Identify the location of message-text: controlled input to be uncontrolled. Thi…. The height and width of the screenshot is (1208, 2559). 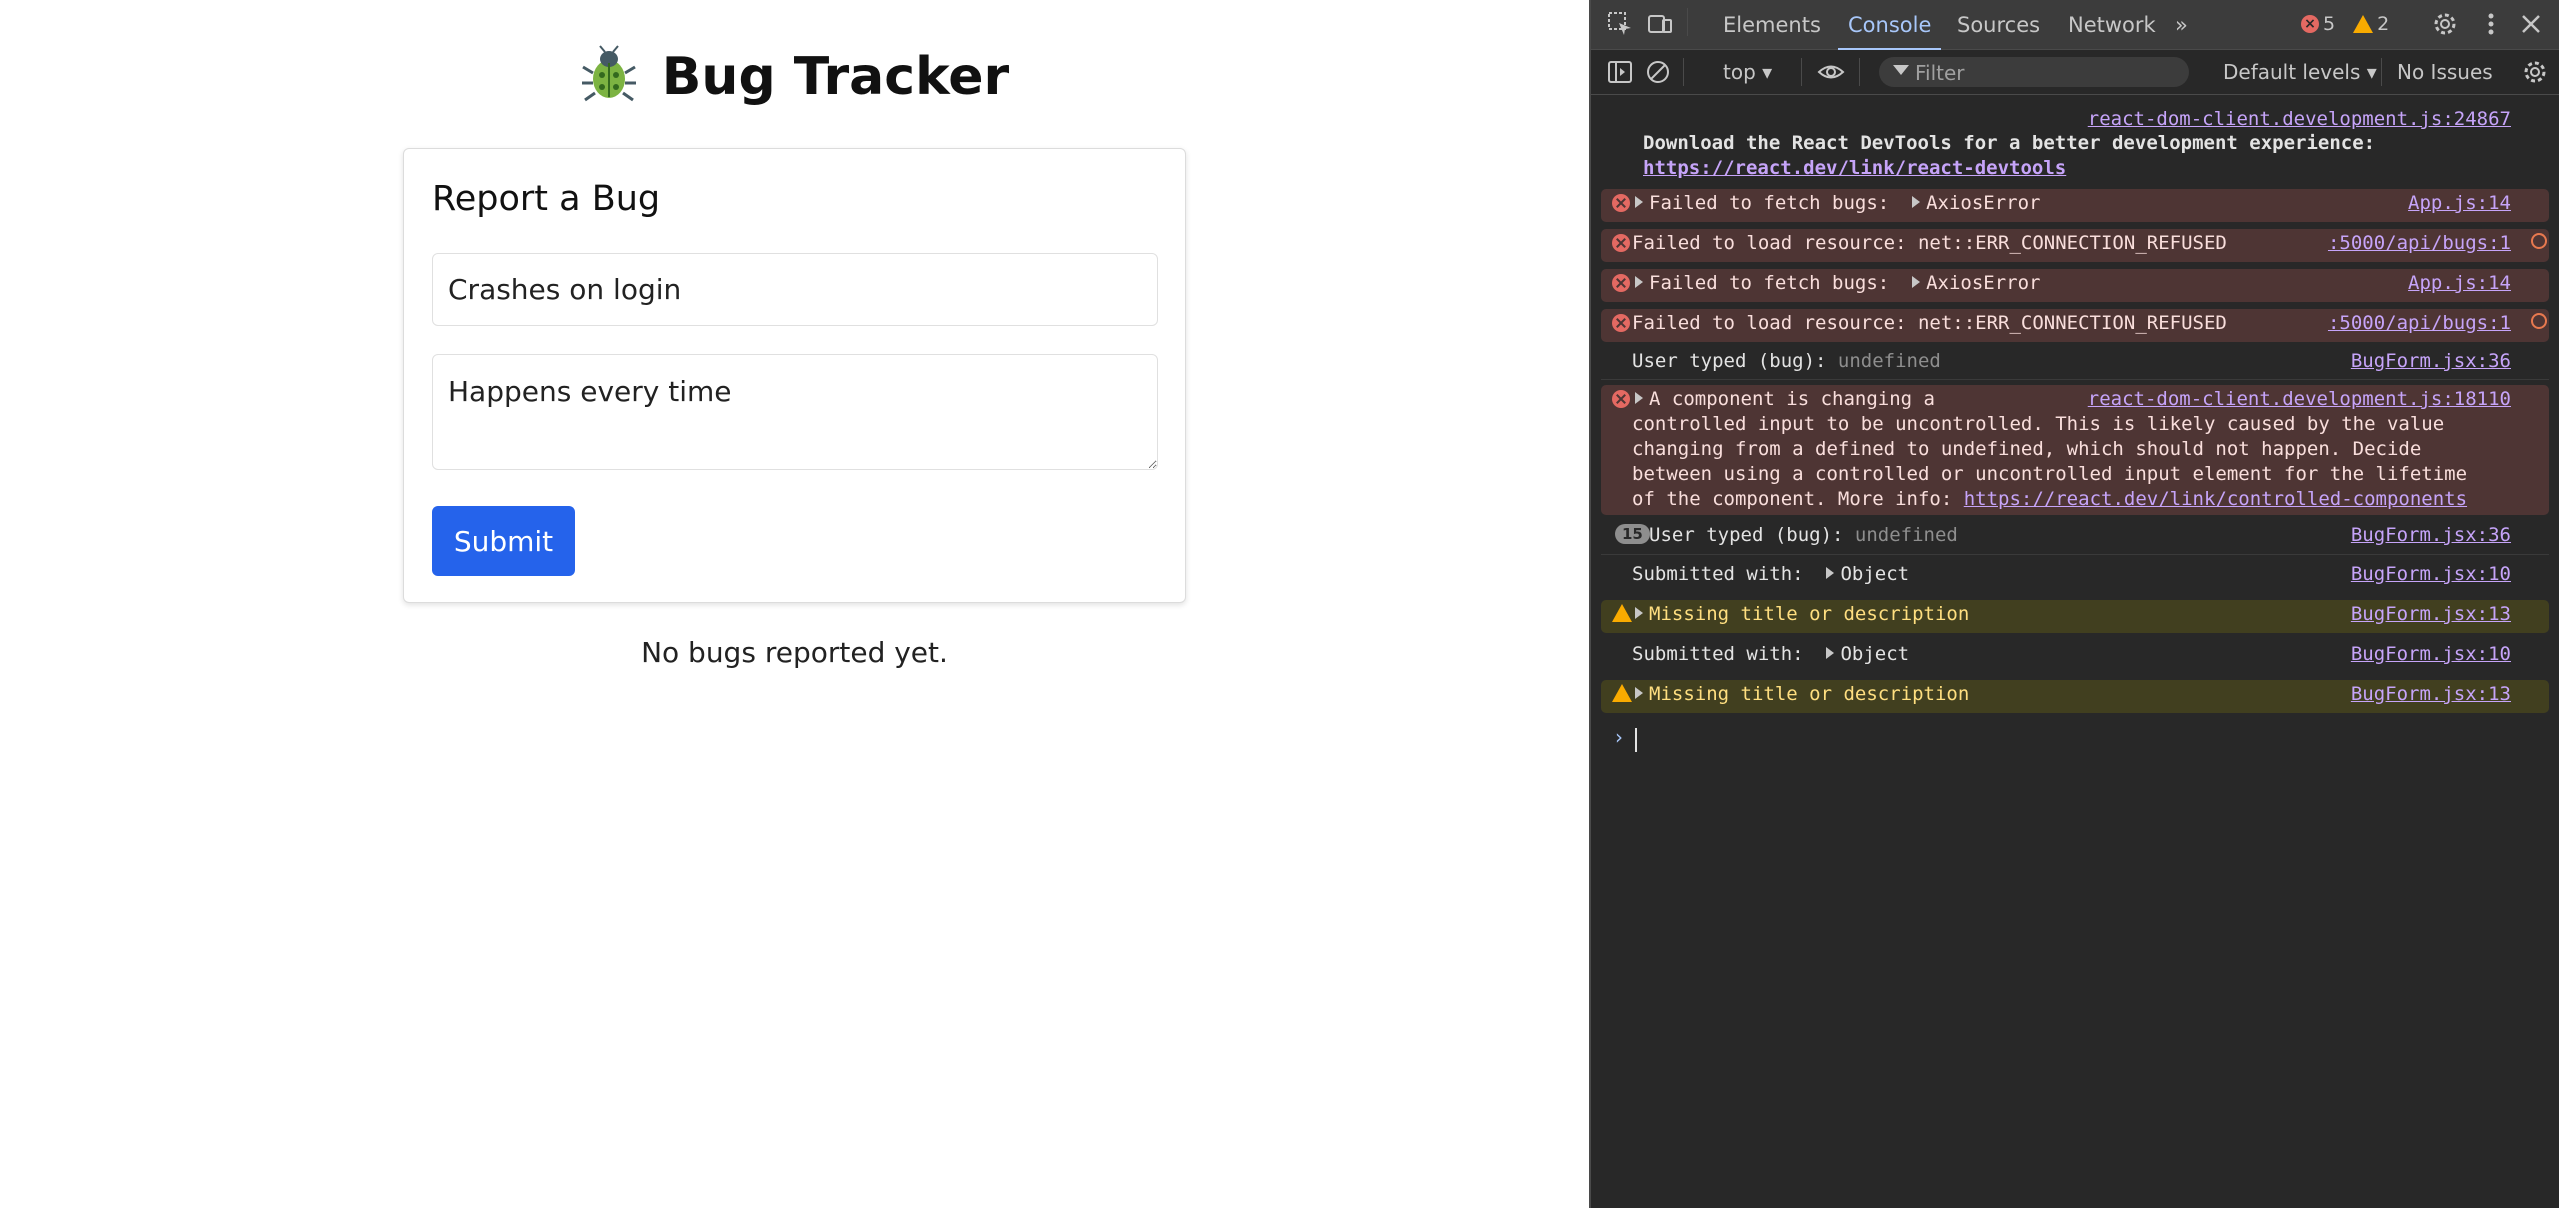
(2038, 424).